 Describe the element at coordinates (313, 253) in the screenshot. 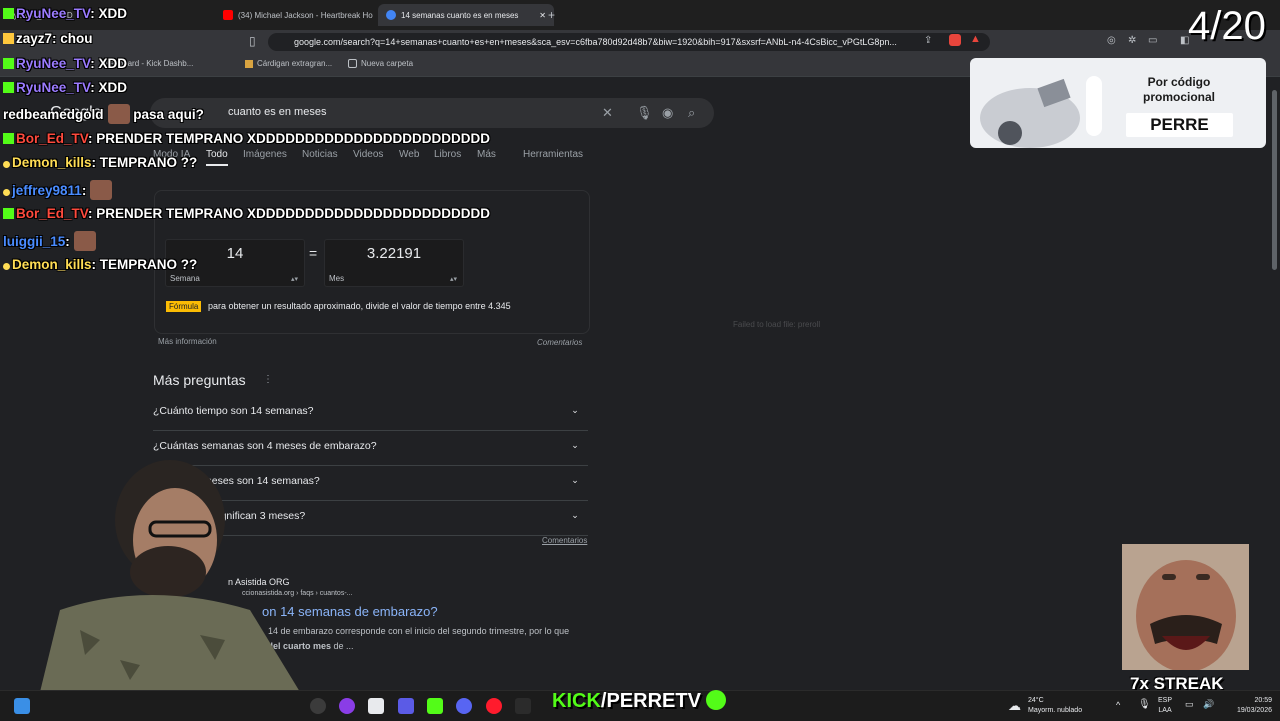

I see `equals-sign: =` at that location.